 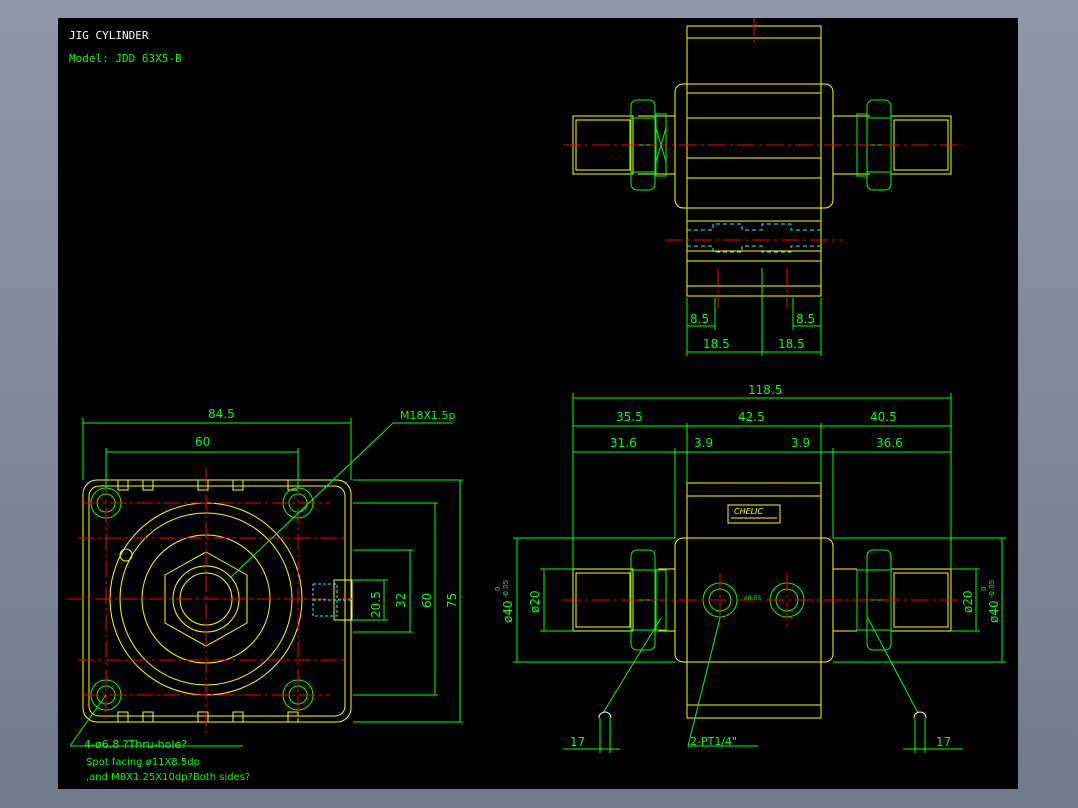 What do you see at coordinates (401, 600) in the screenshot?
I see `dim-32: 32` at bounding box center [401, 600].